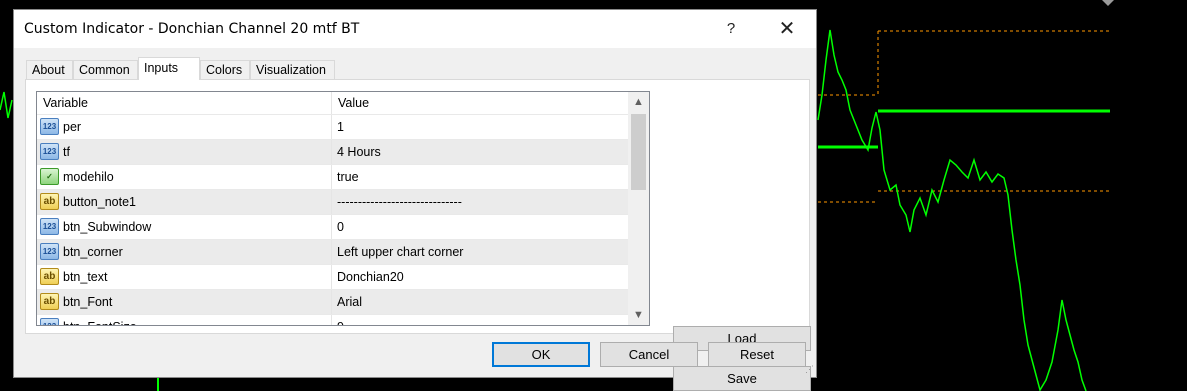  Describe the element at coordinates (99, 202) in the screenshot. I see `variable-name: button_note1` at that location.